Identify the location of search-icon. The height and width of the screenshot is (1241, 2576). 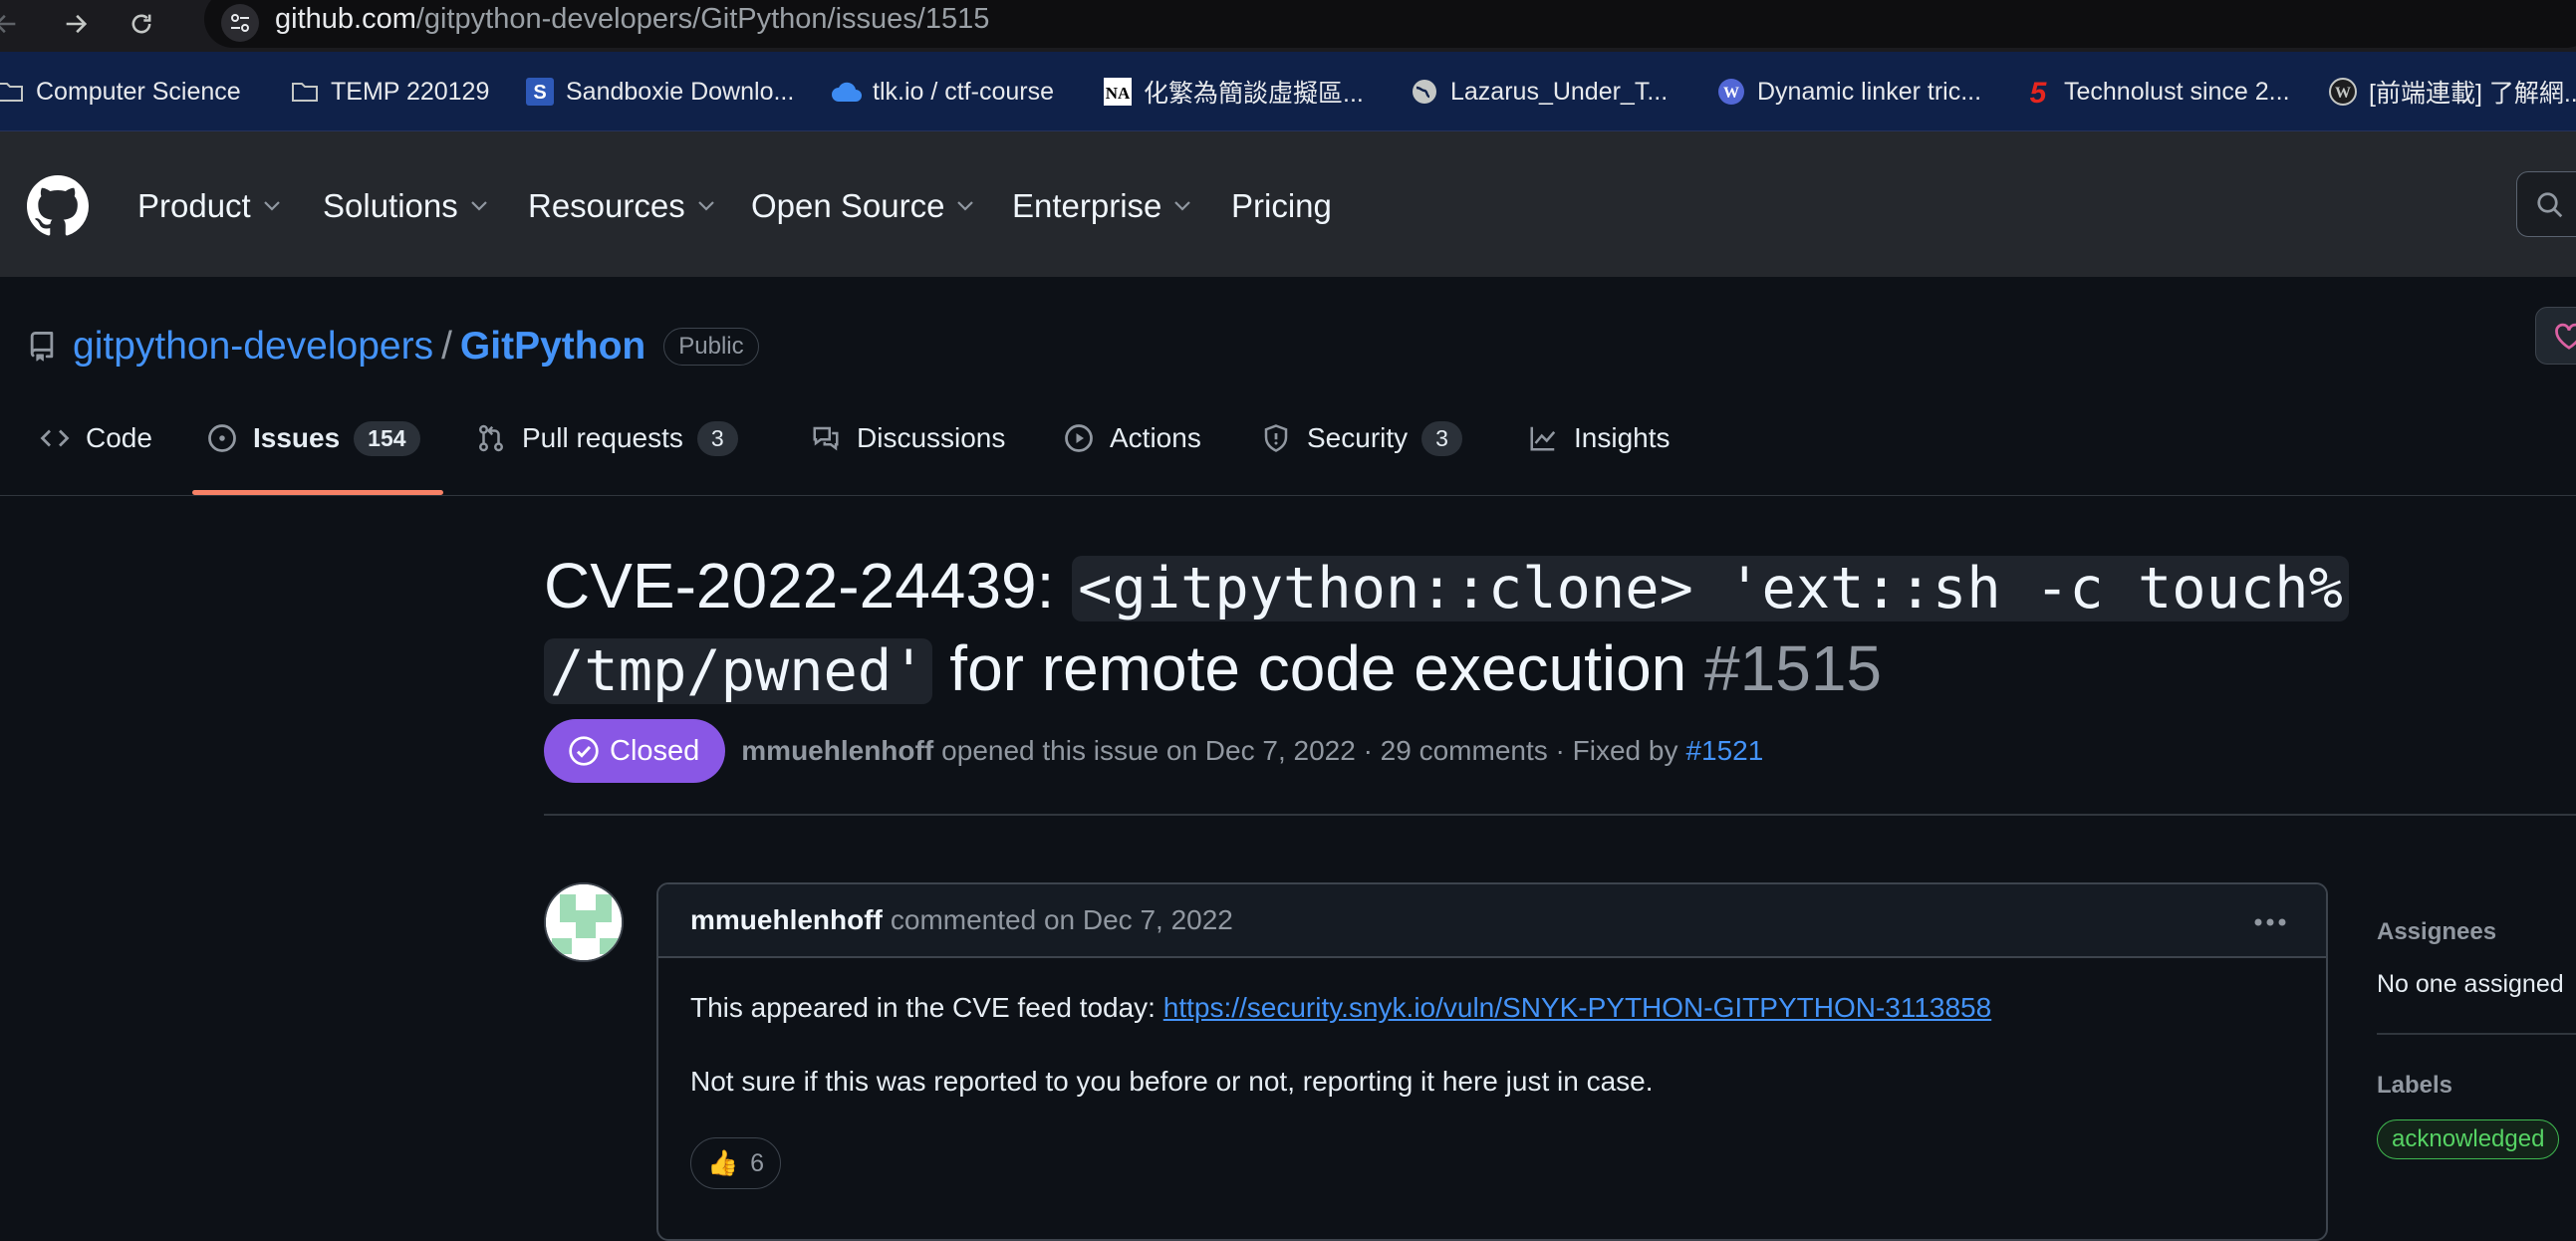
(2550, 205).